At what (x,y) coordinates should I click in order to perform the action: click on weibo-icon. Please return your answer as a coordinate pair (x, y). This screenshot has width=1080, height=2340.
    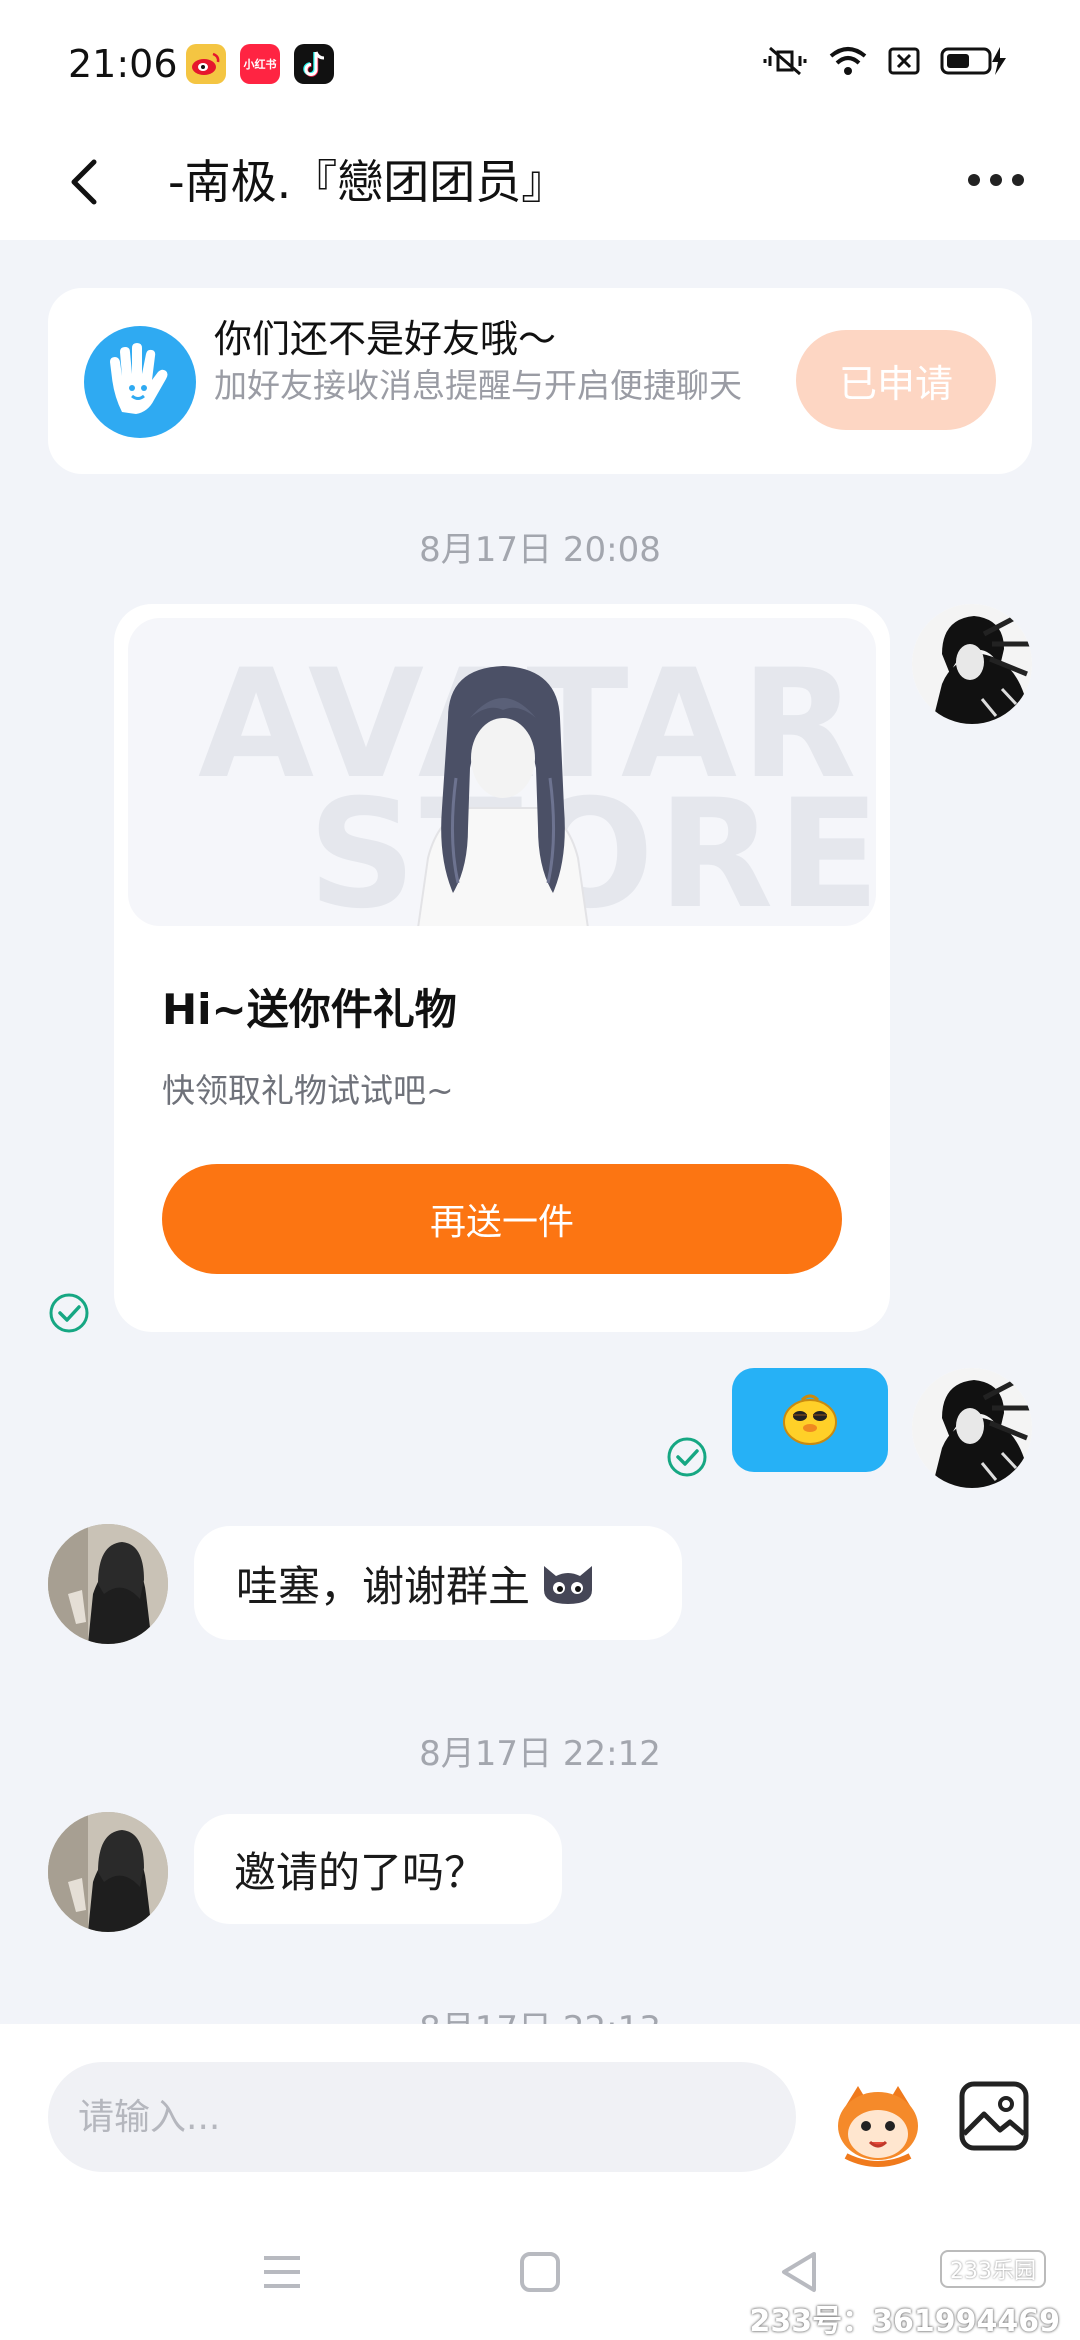
    Looking at the image, I should click on (206, 64).